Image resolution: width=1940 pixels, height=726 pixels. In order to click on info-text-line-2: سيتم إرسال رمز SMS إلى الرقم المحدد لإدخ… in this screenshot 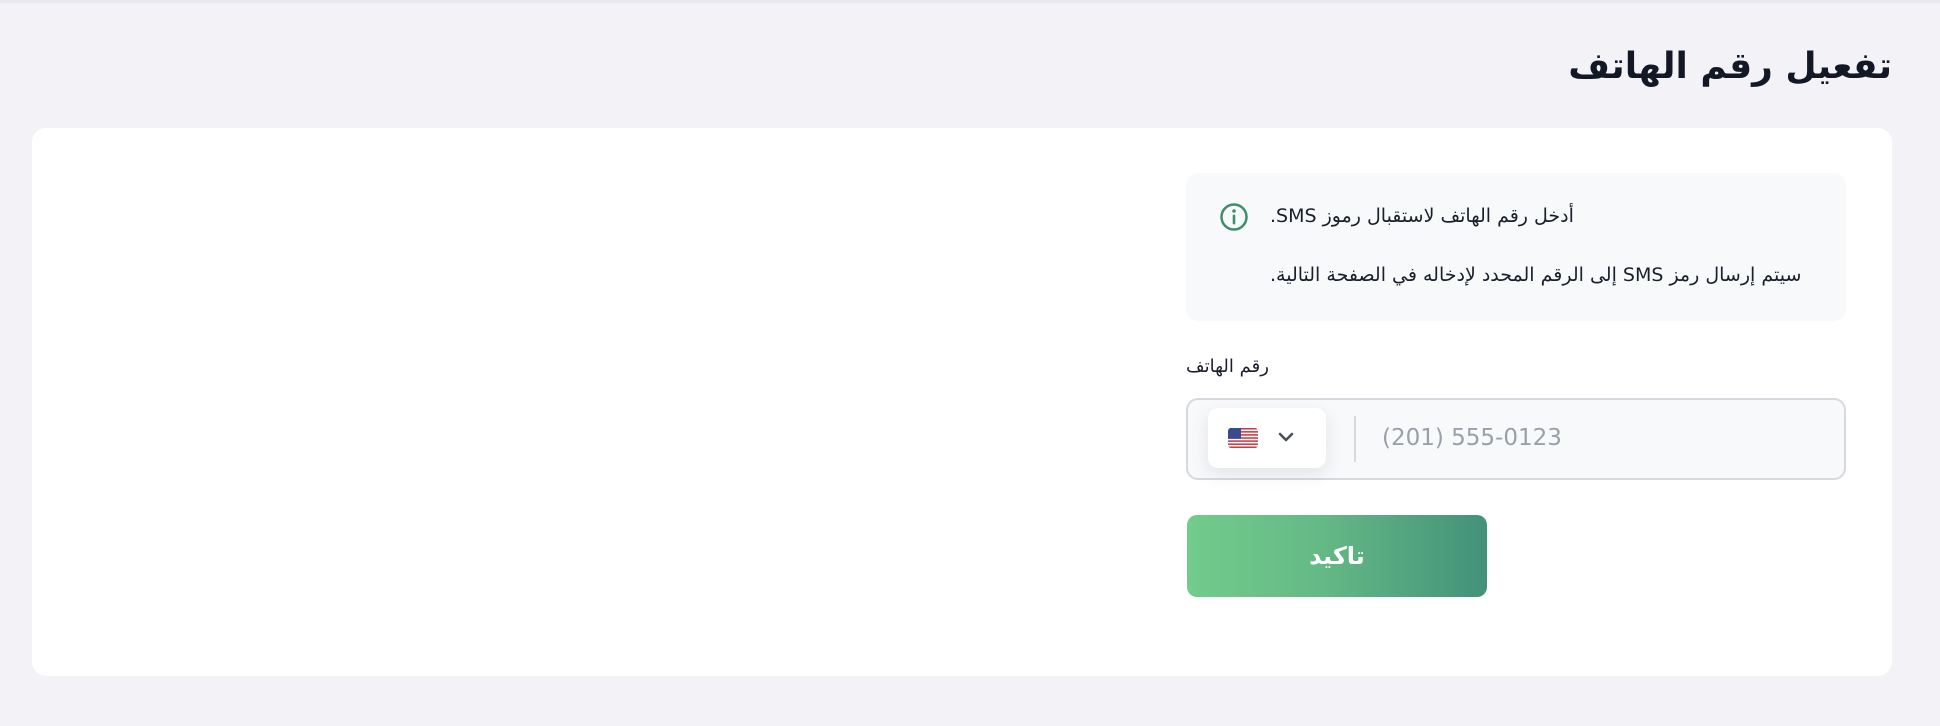, I will do `click(1536, 275)`.